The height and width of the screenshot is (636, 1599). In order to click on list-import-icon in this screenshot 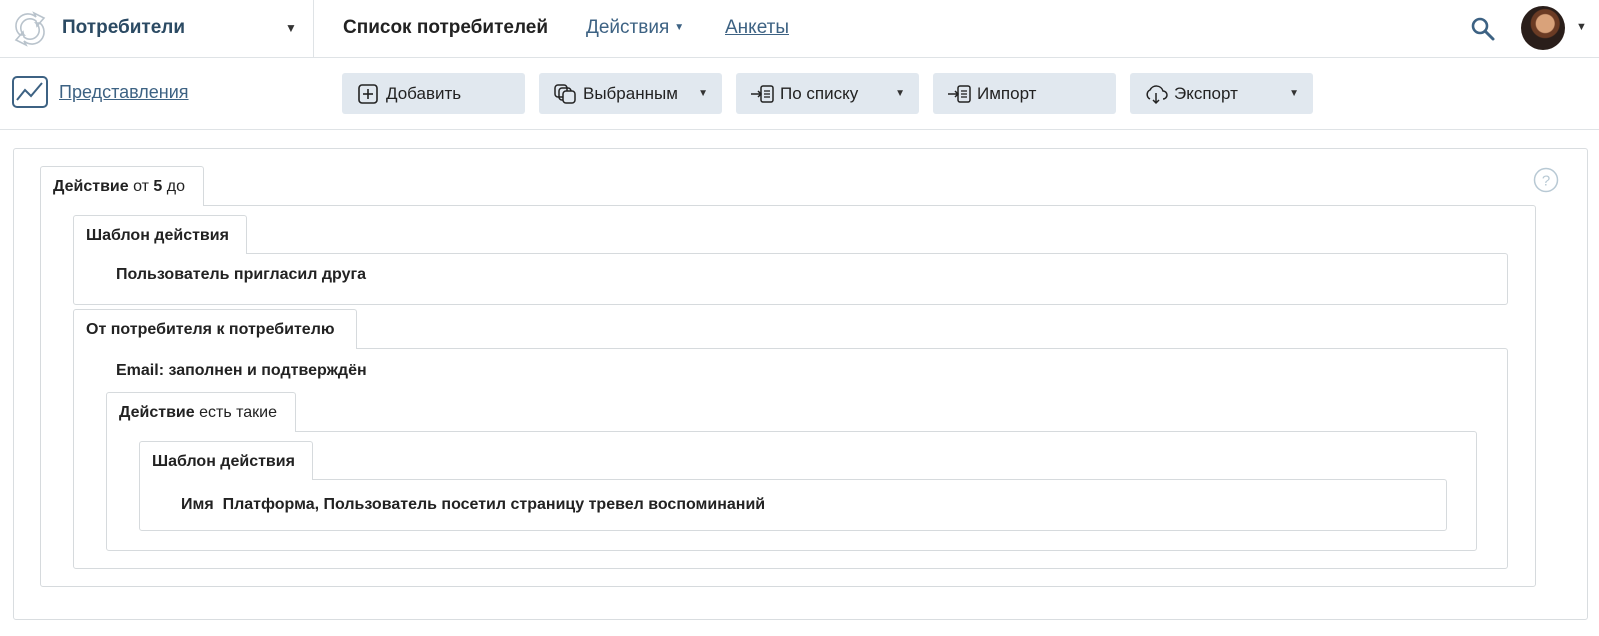, I will do `click(762, 93)`.